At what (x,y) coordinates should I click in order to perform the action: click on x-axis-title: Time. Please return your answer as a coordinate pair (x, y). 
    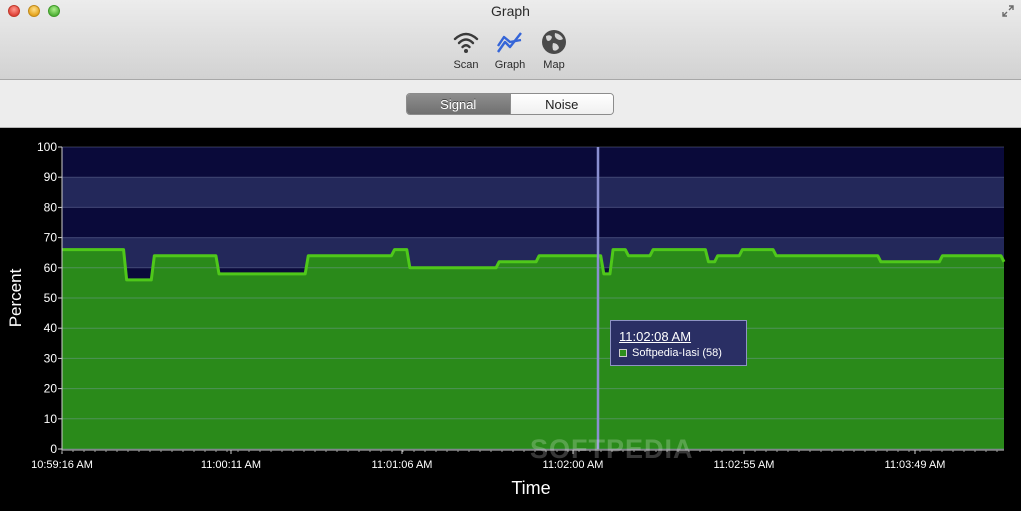
    Looking at the image, I should click on (530, 488).